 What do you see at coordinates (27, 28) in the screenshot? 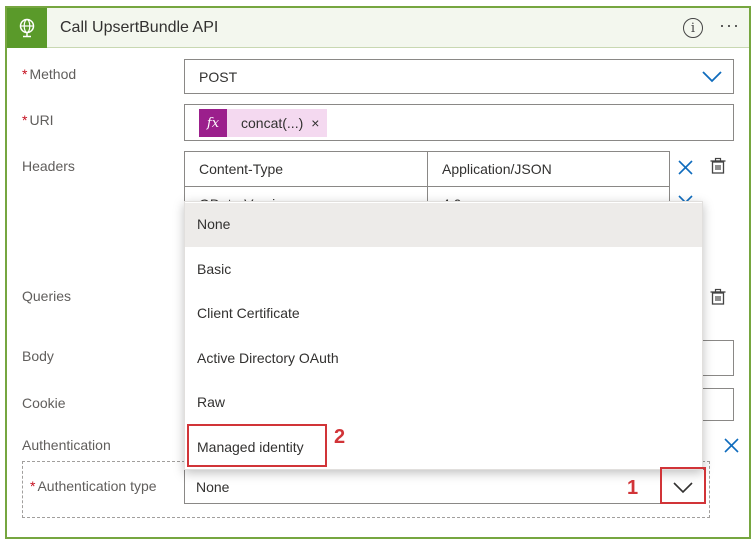
I see `globe-icon` at bounding box center [27, 28].